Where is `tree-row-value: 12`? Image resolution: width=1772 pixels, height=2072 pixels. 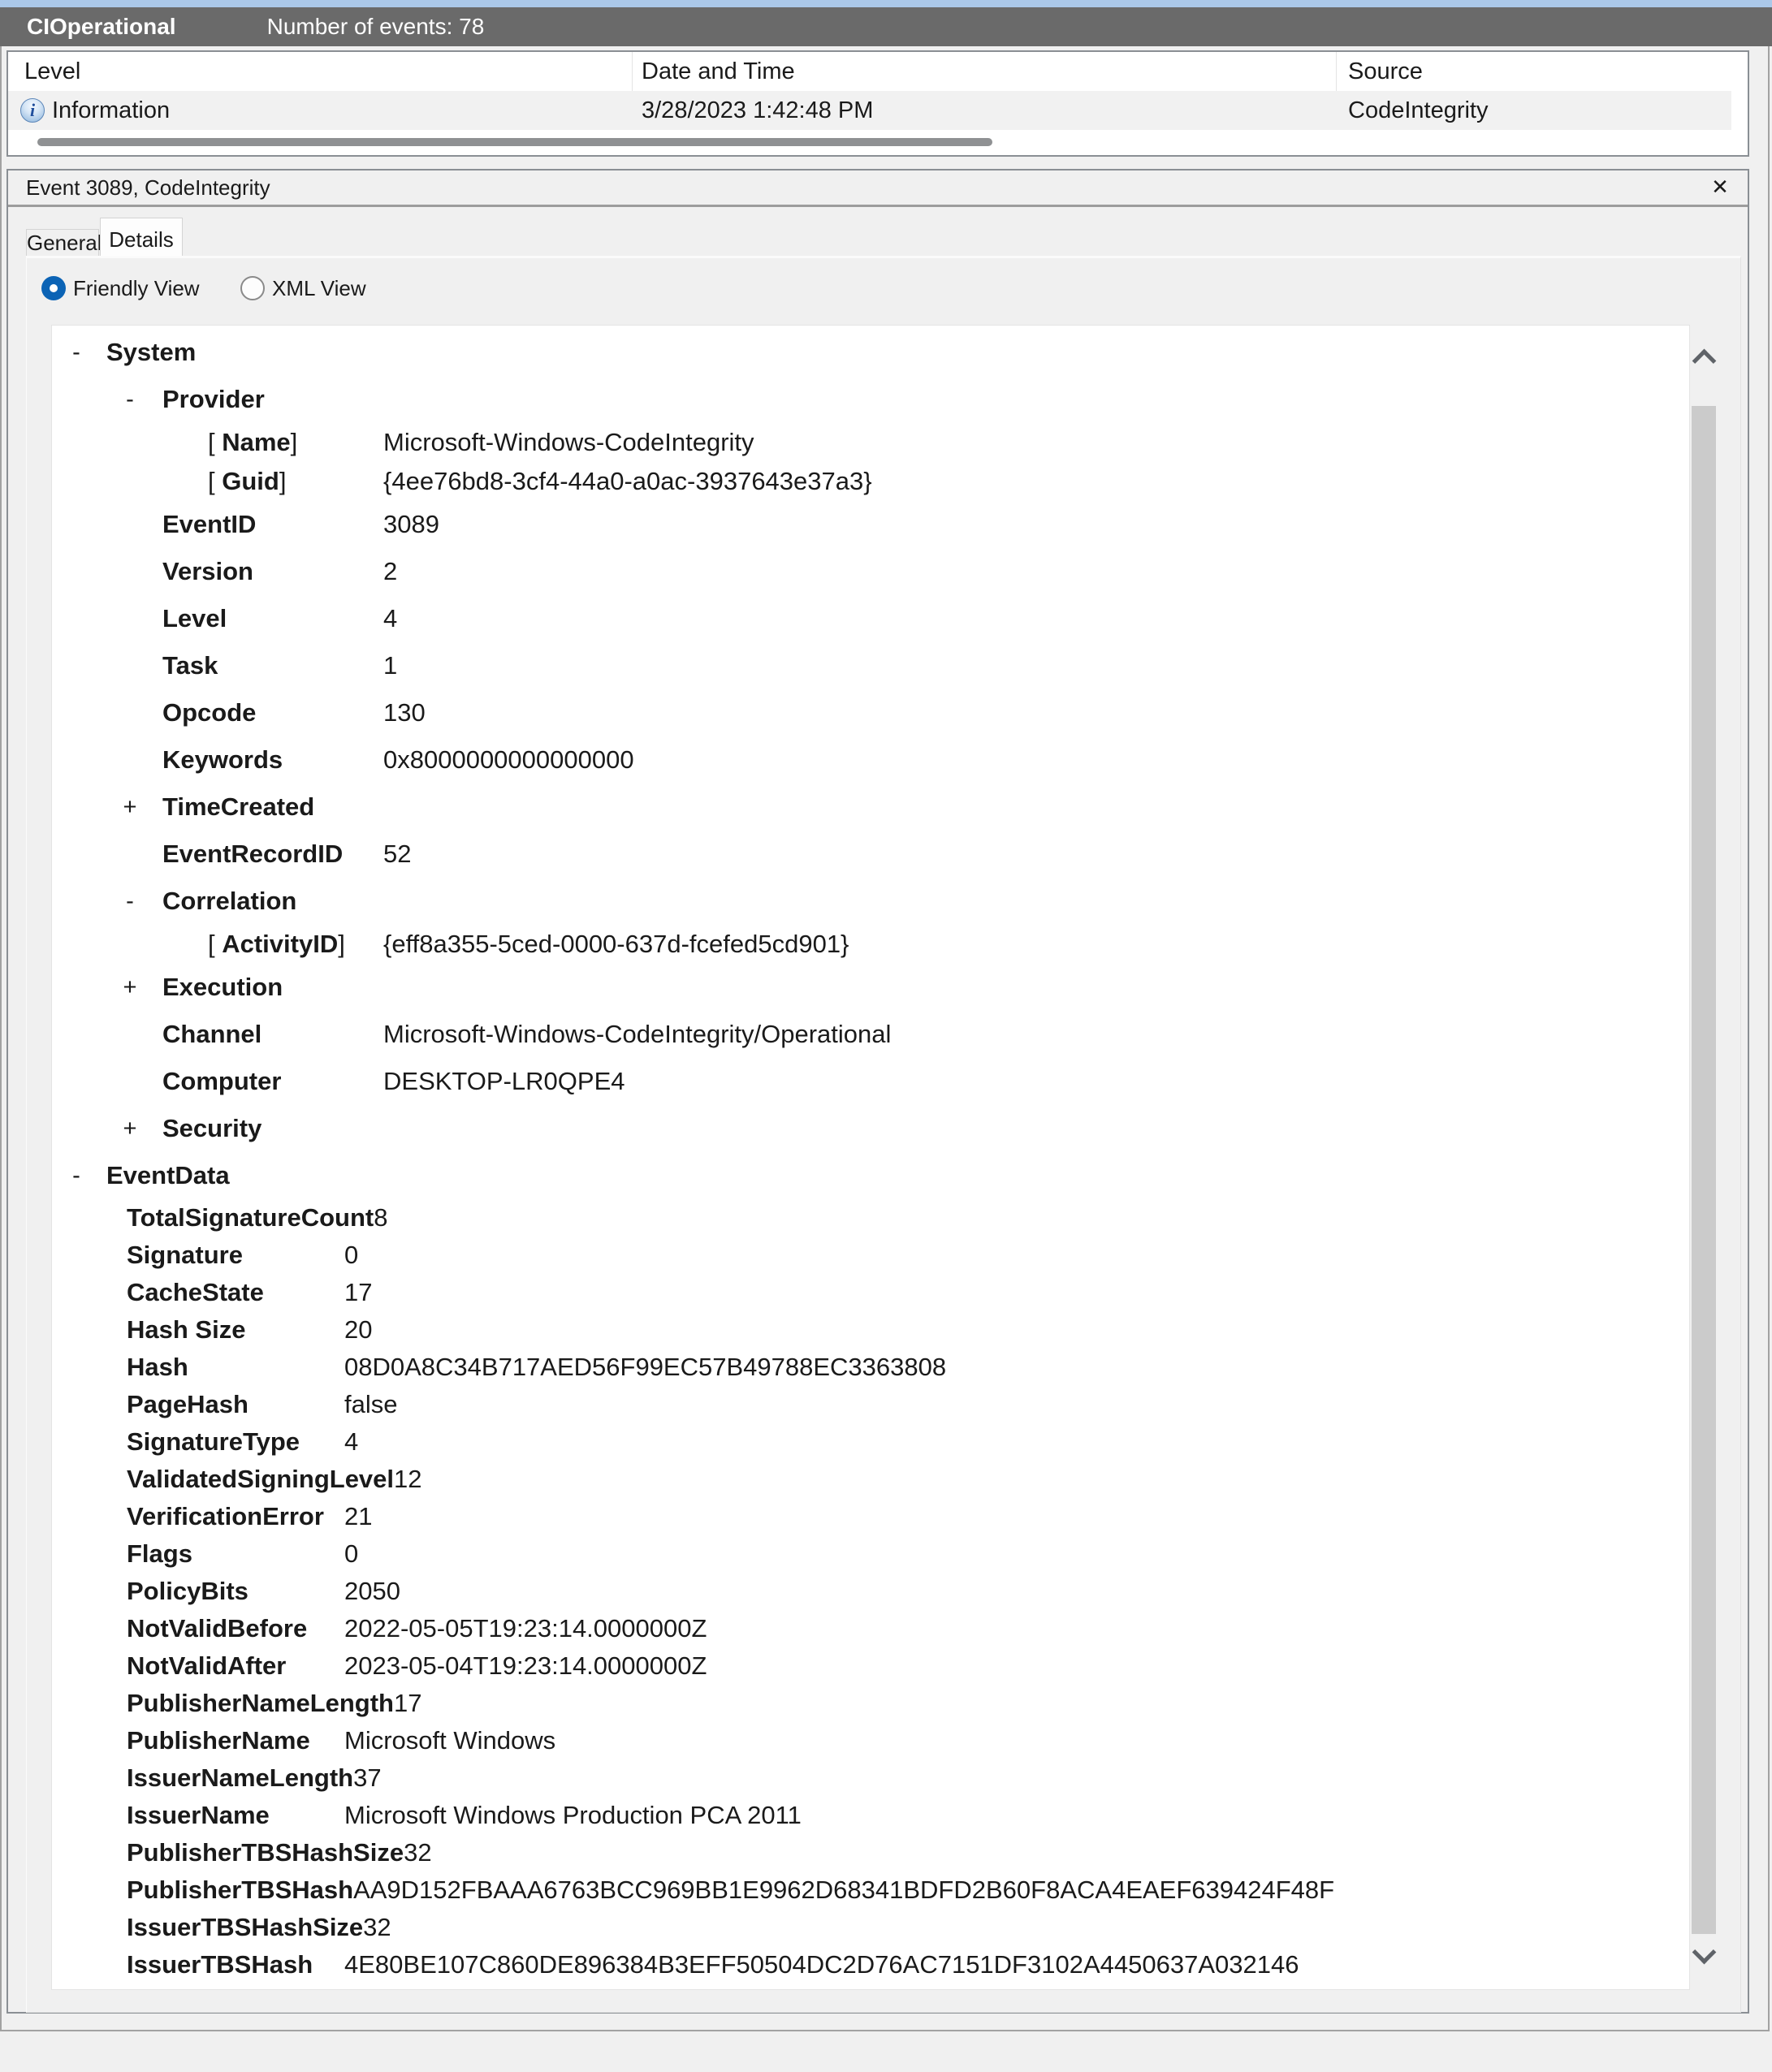
tree-row-value: 12 is located at coordinates (408, 1479).